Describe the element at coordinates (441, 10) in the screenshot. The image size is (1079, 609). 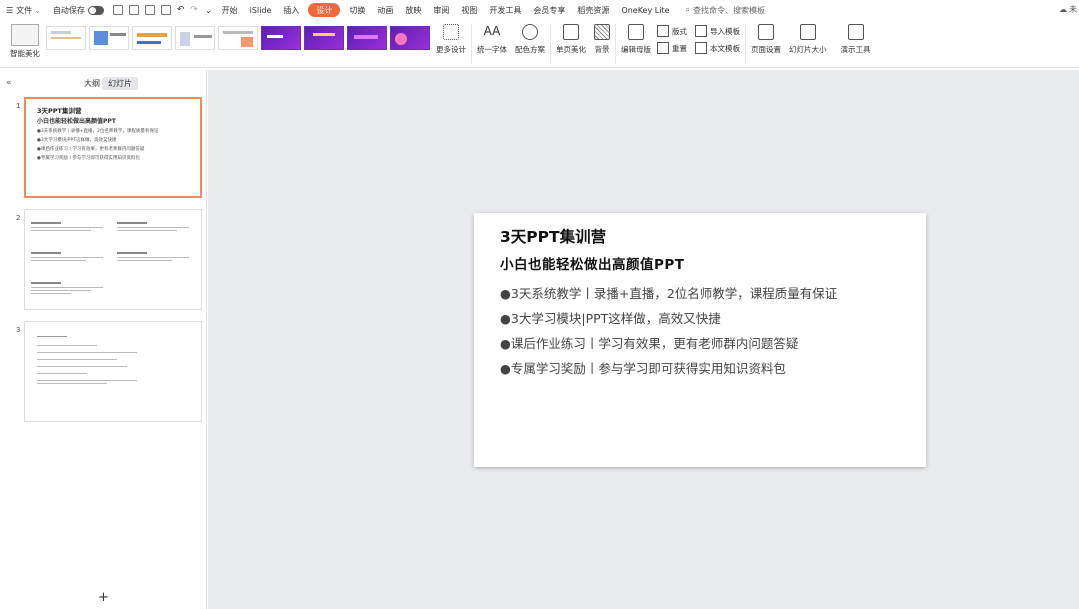
I see `tab-review: 审阅` at that location.